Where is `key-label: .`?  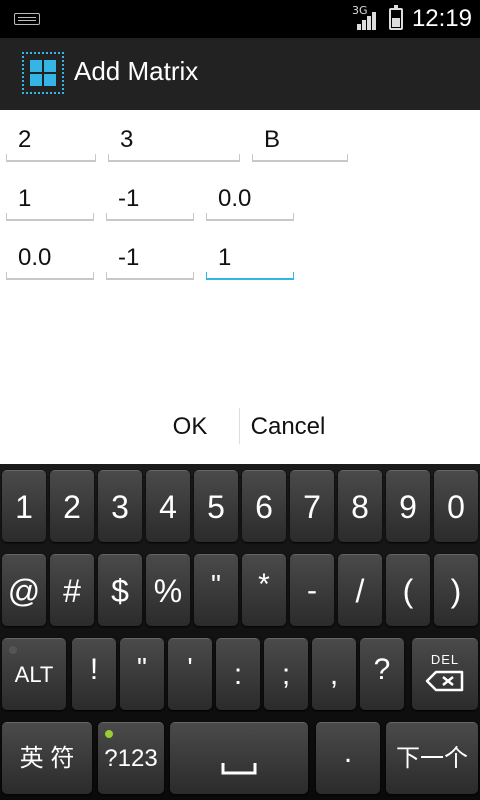 key-label: . is located at coordinates (348, 752).